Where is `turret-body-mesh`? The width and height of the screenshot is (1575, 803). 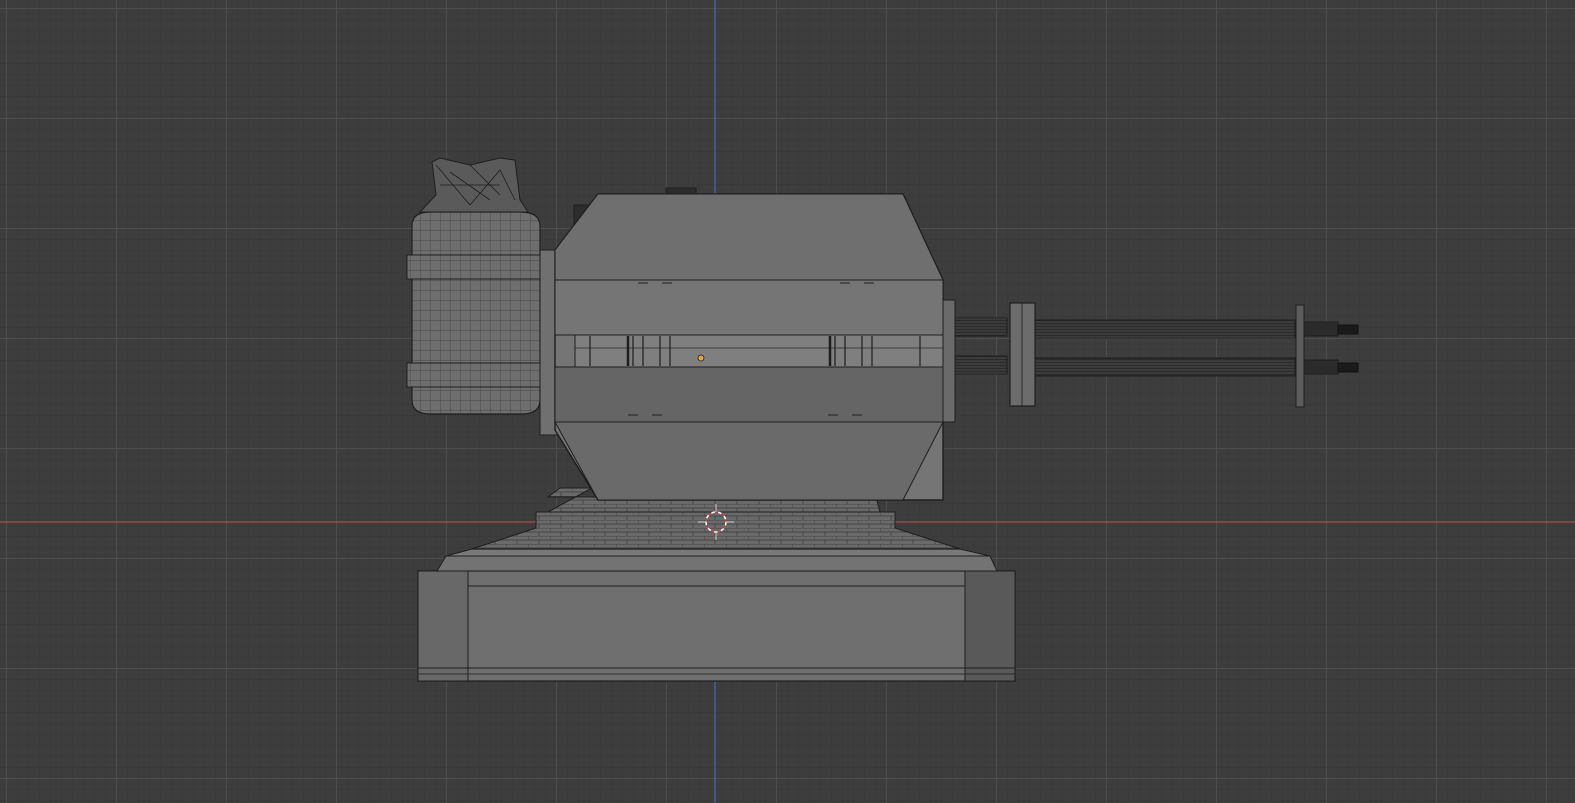 turret-body-mesh is located at coordinates (755, 344).